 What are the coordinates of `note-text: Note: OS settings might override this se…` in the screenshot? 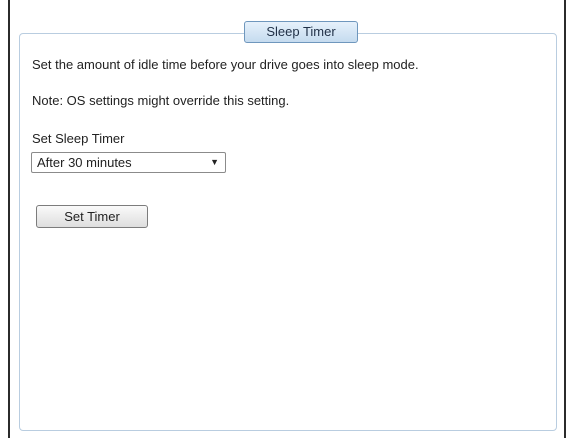 It's located at (161, 100).